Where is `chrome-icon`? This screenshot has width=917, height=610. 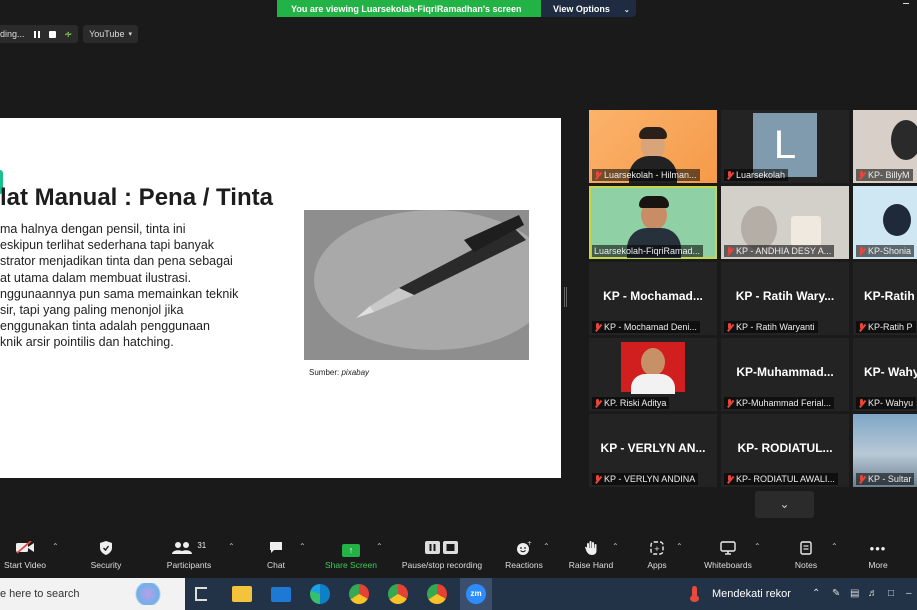 chrome-icon is located at coordinates (359, 594).